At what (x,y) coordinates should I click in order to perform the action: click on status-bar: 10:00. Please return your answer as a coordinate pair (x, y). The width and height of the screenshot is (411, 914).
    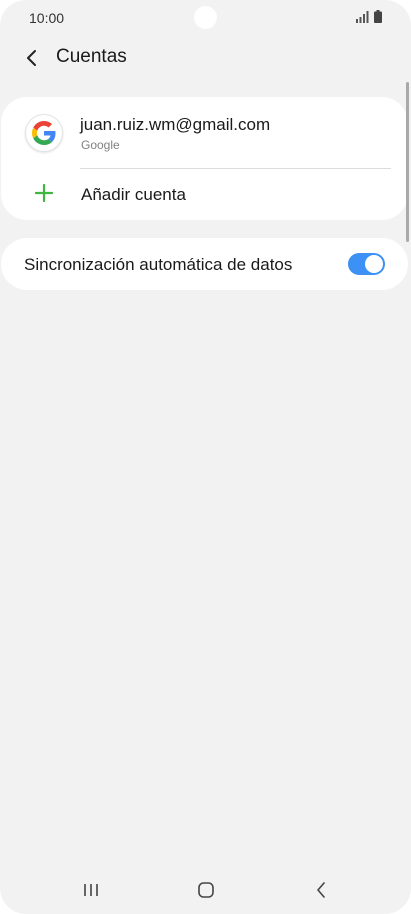
    Looking at the image, I should click on (205, 18).